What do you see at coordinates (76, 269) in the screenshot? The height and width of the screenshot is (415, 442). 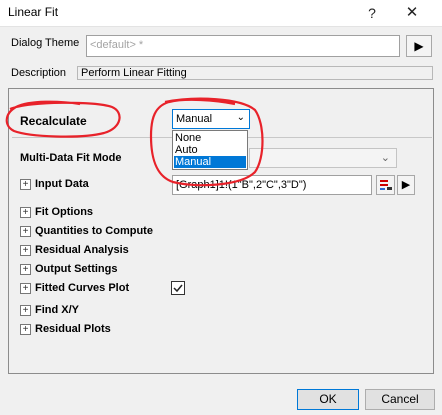 I see `section-label: Output Settings` at bounding box center [76, 269].